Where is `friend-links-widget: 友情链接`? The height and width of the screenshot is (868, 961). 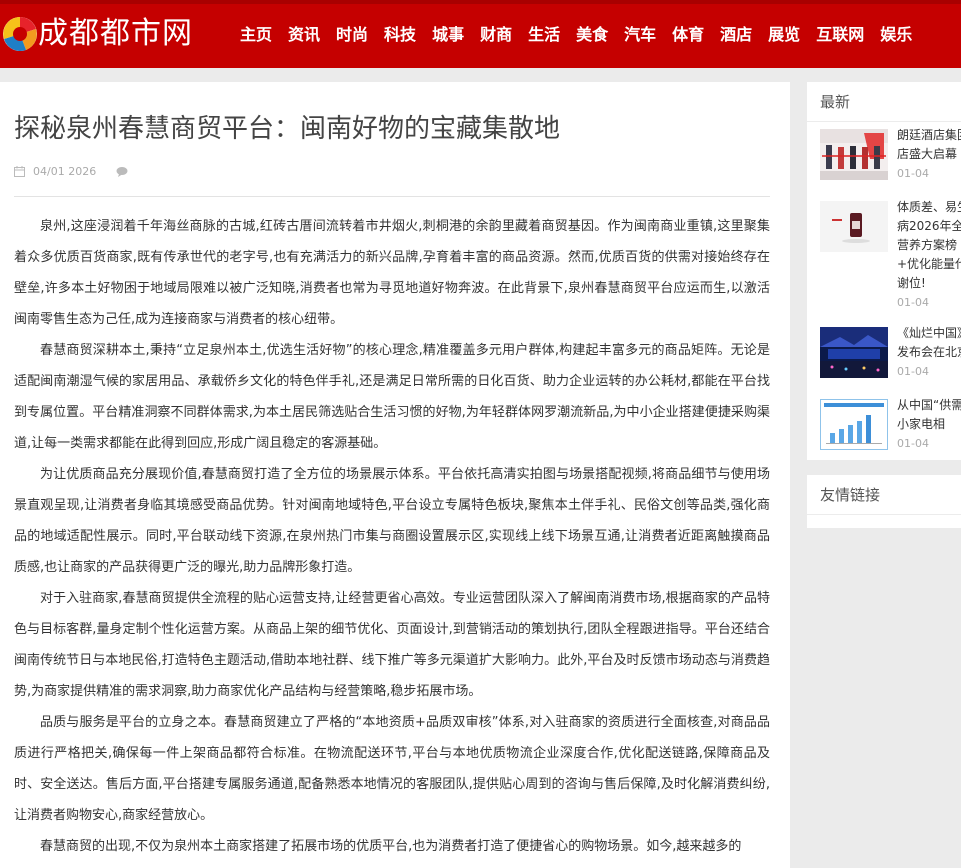 friend-links-widget: 友情链接 is located at coordinates (884, 501).